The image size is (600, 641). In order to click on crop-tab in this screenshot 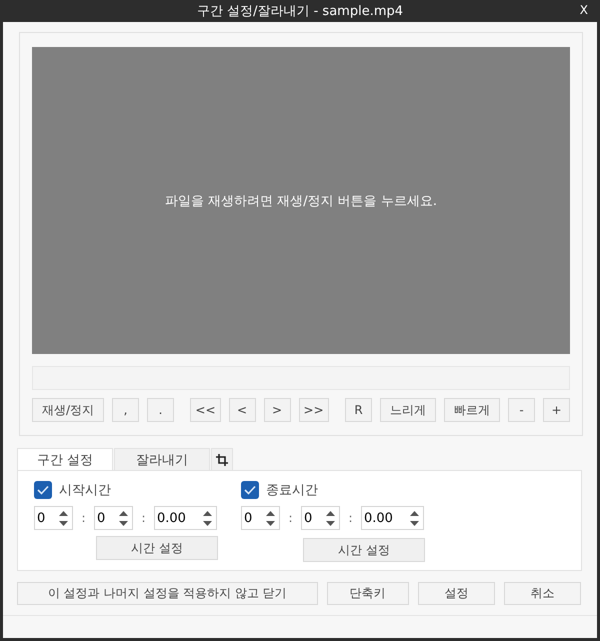, I will do `click(222, 459)`.